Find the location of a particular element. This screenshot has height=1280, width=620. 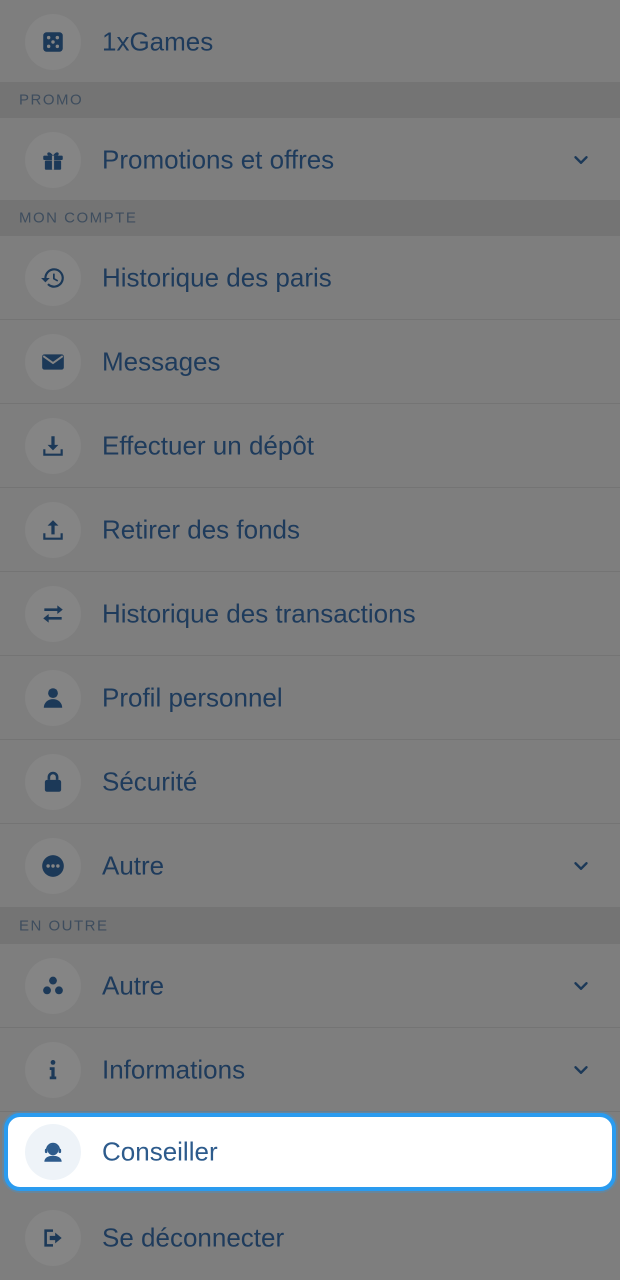

section-title: MON COMPTE is located at coordinates (78, 218).